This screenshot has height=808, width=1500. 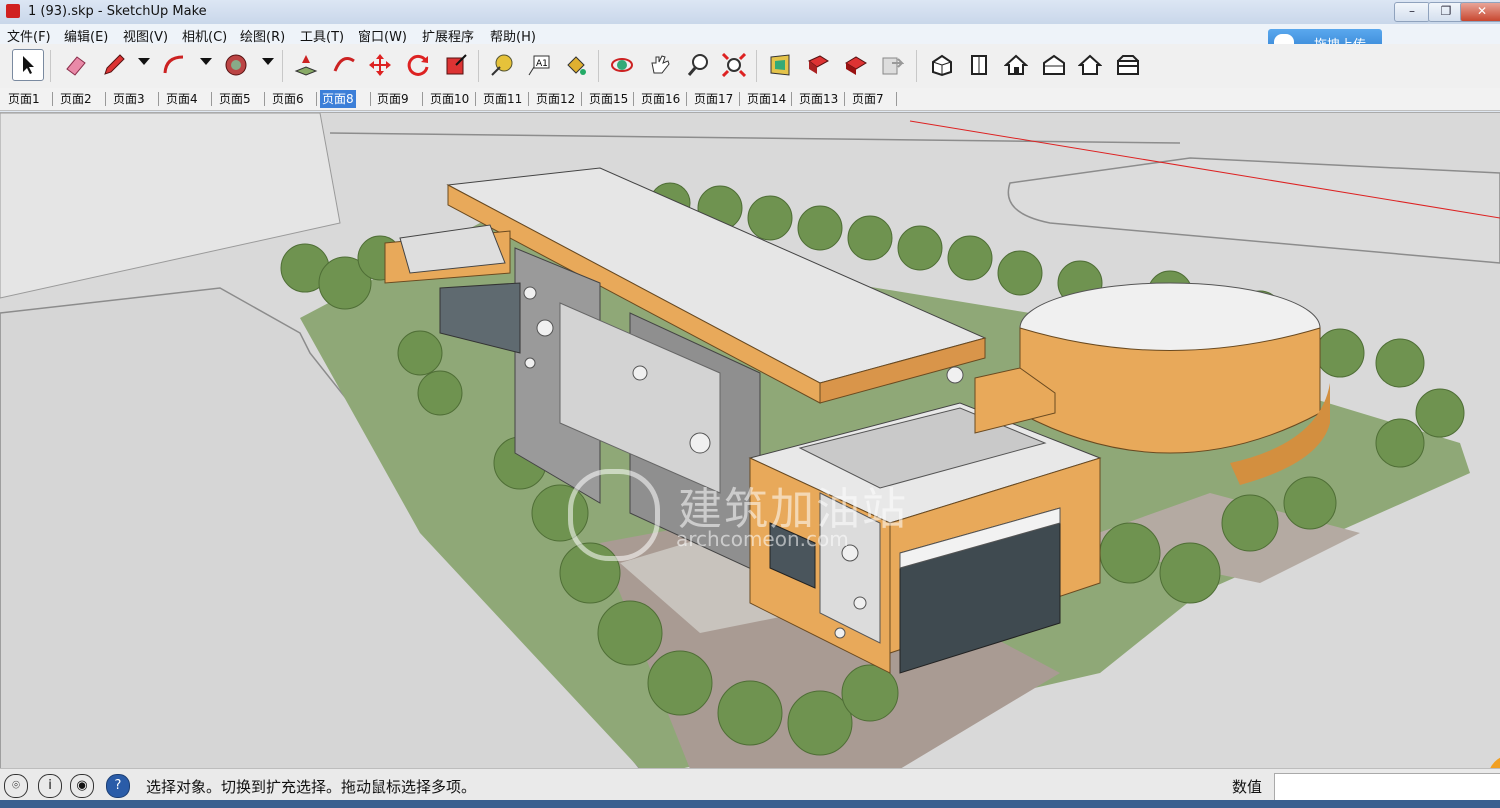 What do you see at coordinates (750, 784) in the screenshot?
I see `status-bar: ⌾ i ◉ ? 选择对象。切换到扩充选择。拖动鼠标选择多项。 数值` at bounding box center [750, 784].